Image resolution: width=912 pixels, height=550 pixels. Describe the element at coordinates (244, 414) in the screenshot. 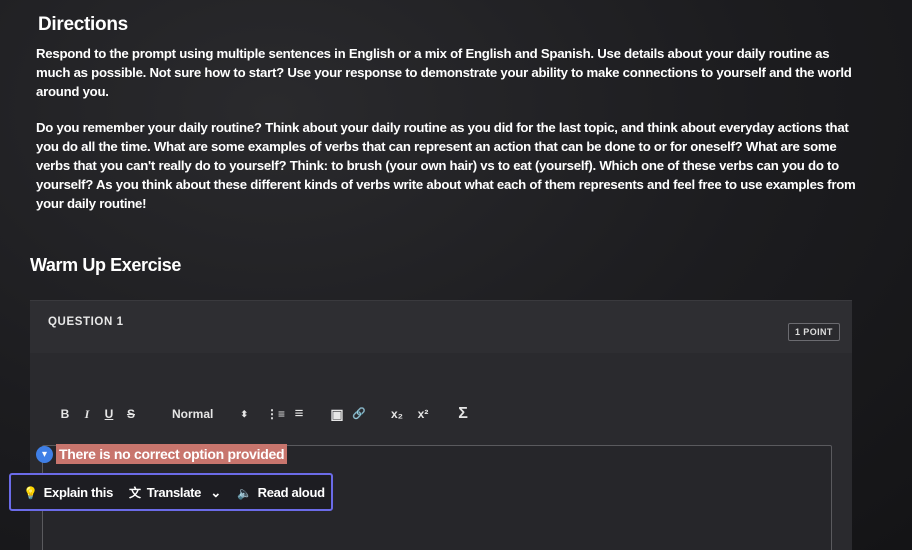

I see `select-arrow-icon: ⬍` at that location.